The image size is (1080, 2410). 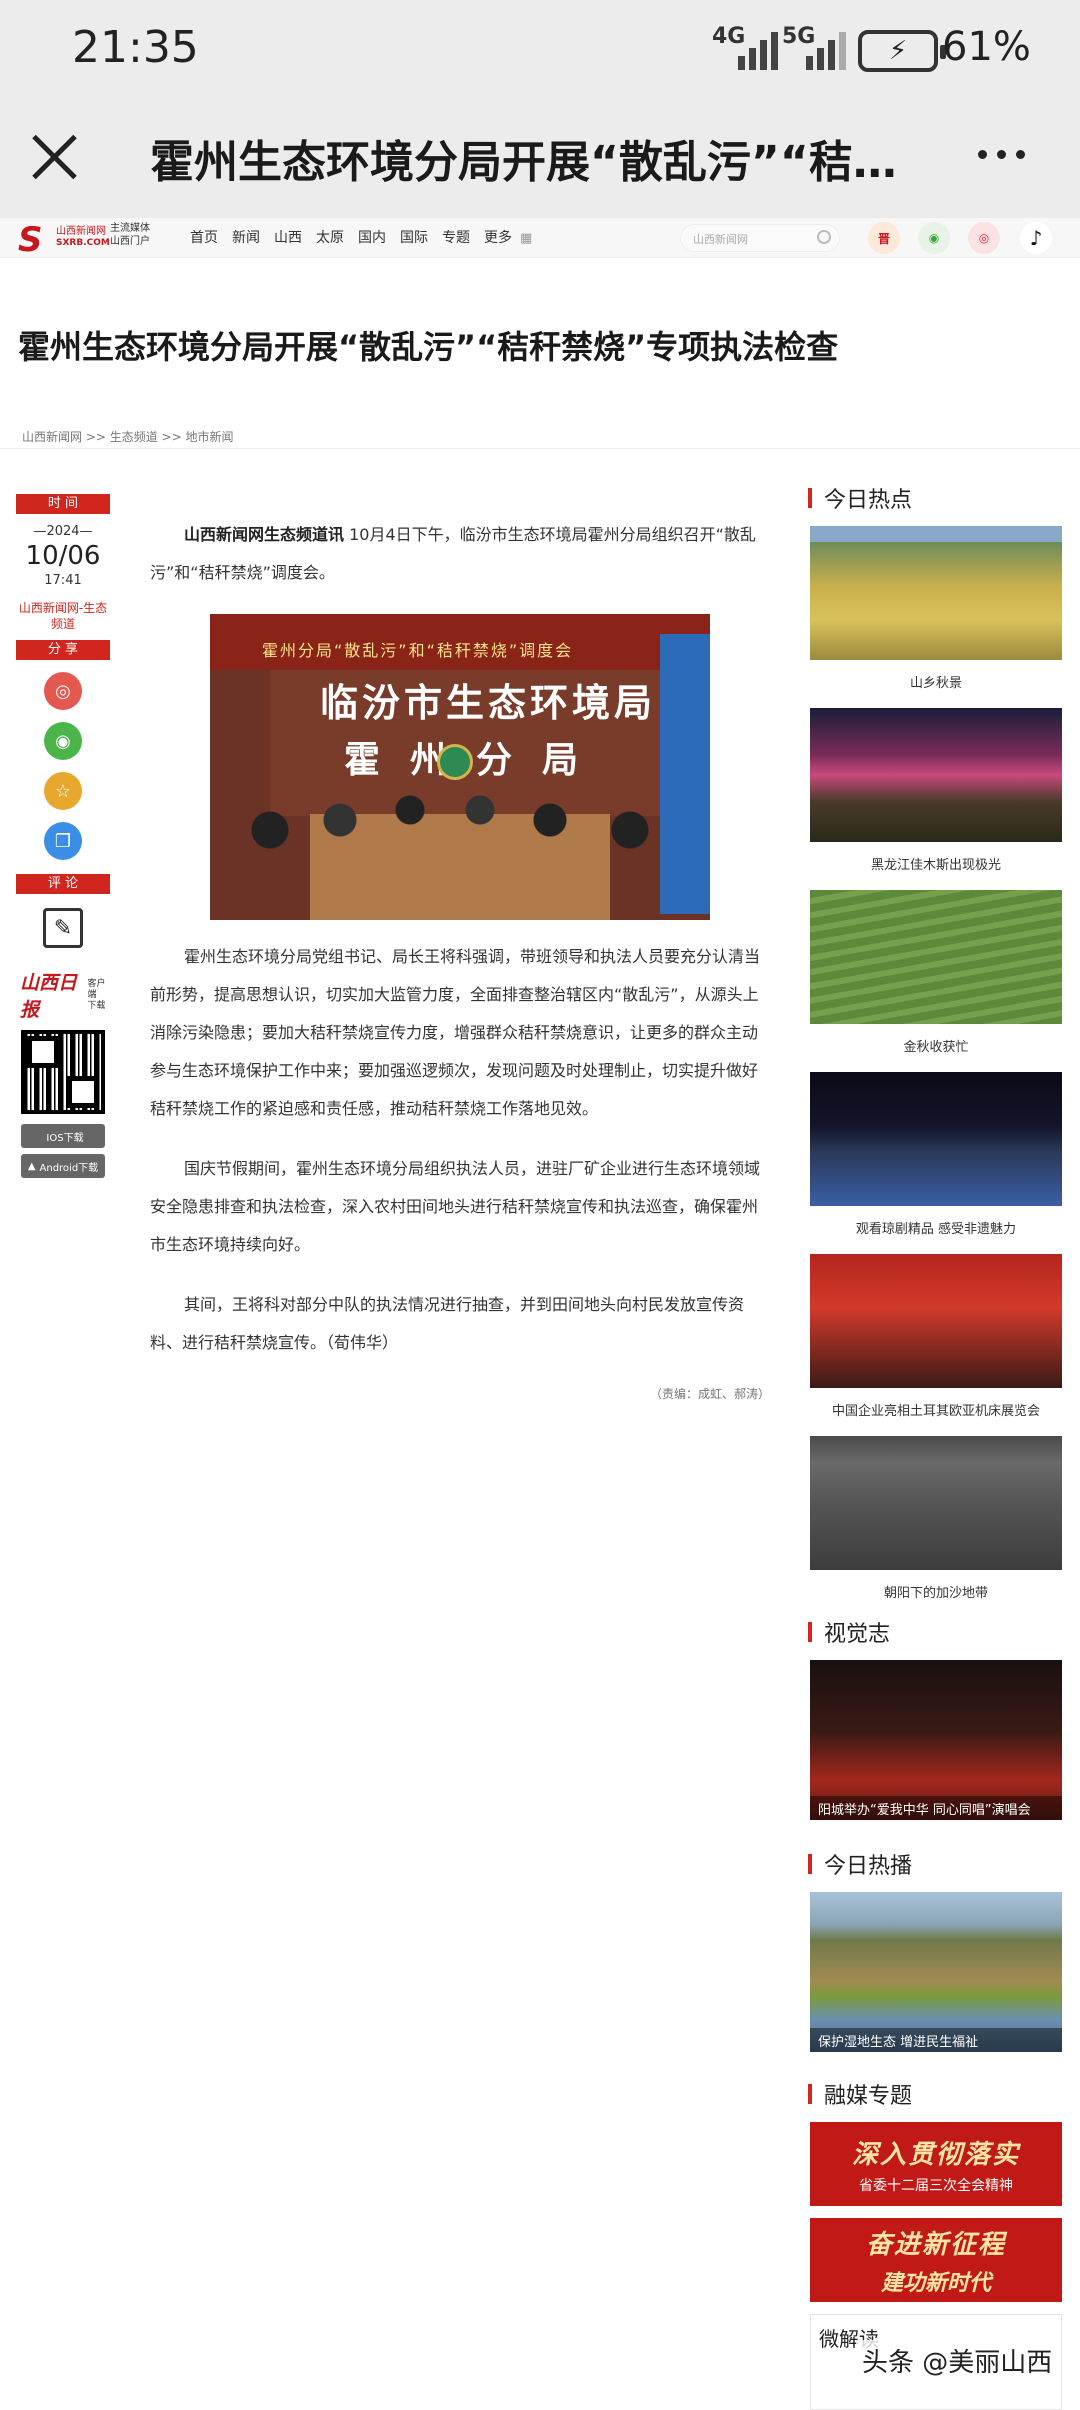 I want to click on ios-download-label: IOS下载, so click(x=65, y=1138).